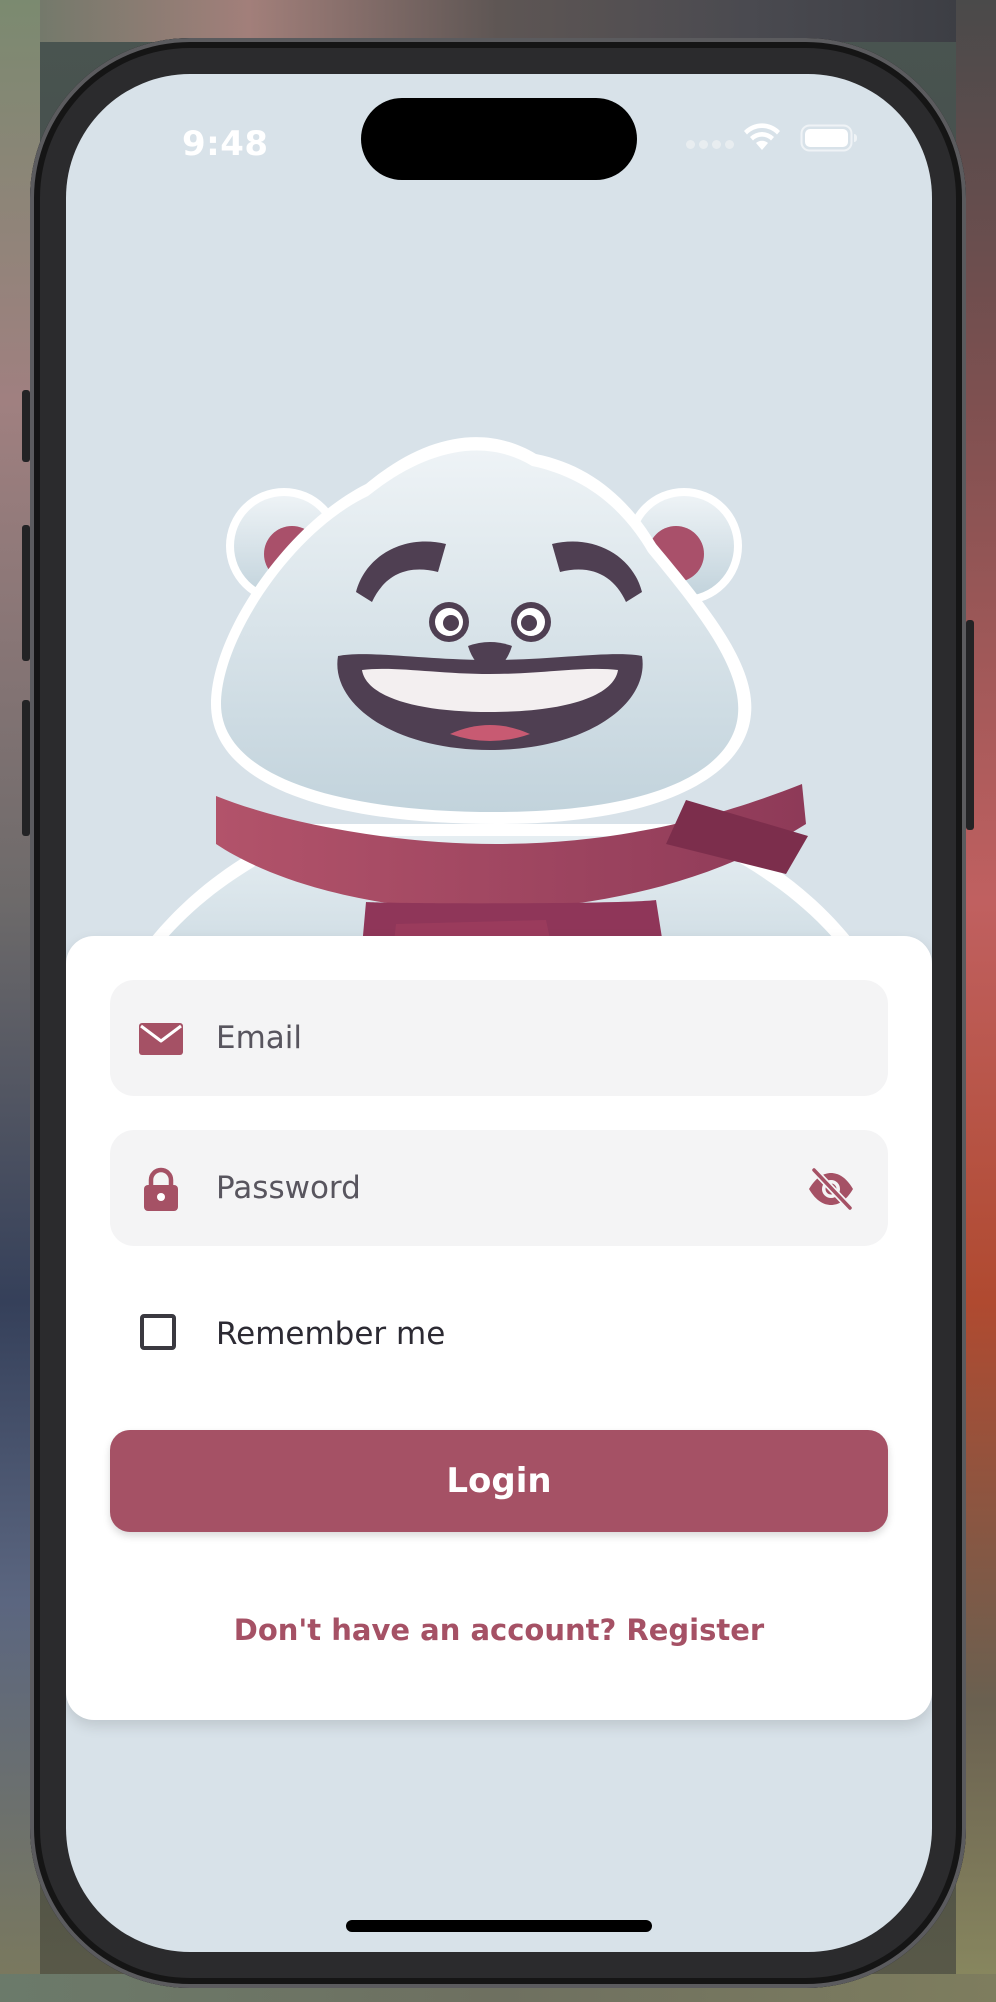 This screenshot has height=2002, width=996. Describe the element at coordinates (499, 1630) in the screenshot. I see `register-link: Don't have an account? Register` at that location.